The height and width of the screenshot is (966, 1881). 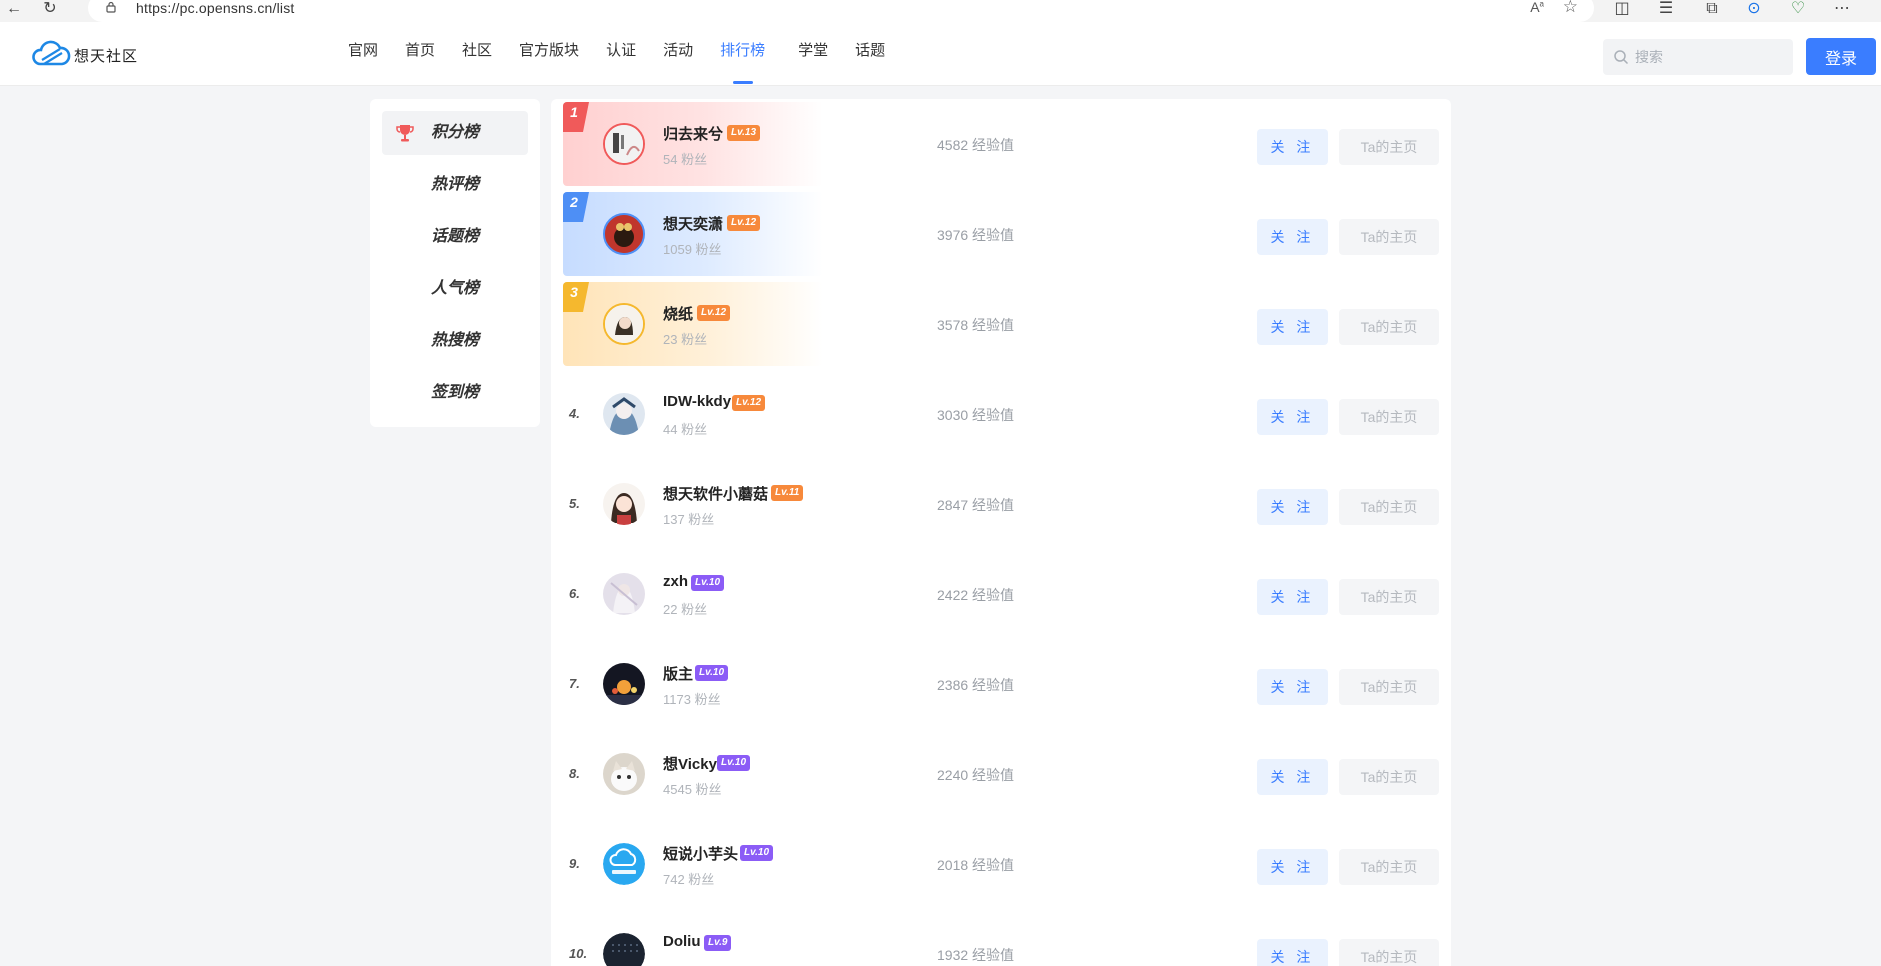 What do you see at coordinates (1842, 10) in the screenshot?
I see `more-menu-icon: ⋯` at bounding box center [1842, 10].